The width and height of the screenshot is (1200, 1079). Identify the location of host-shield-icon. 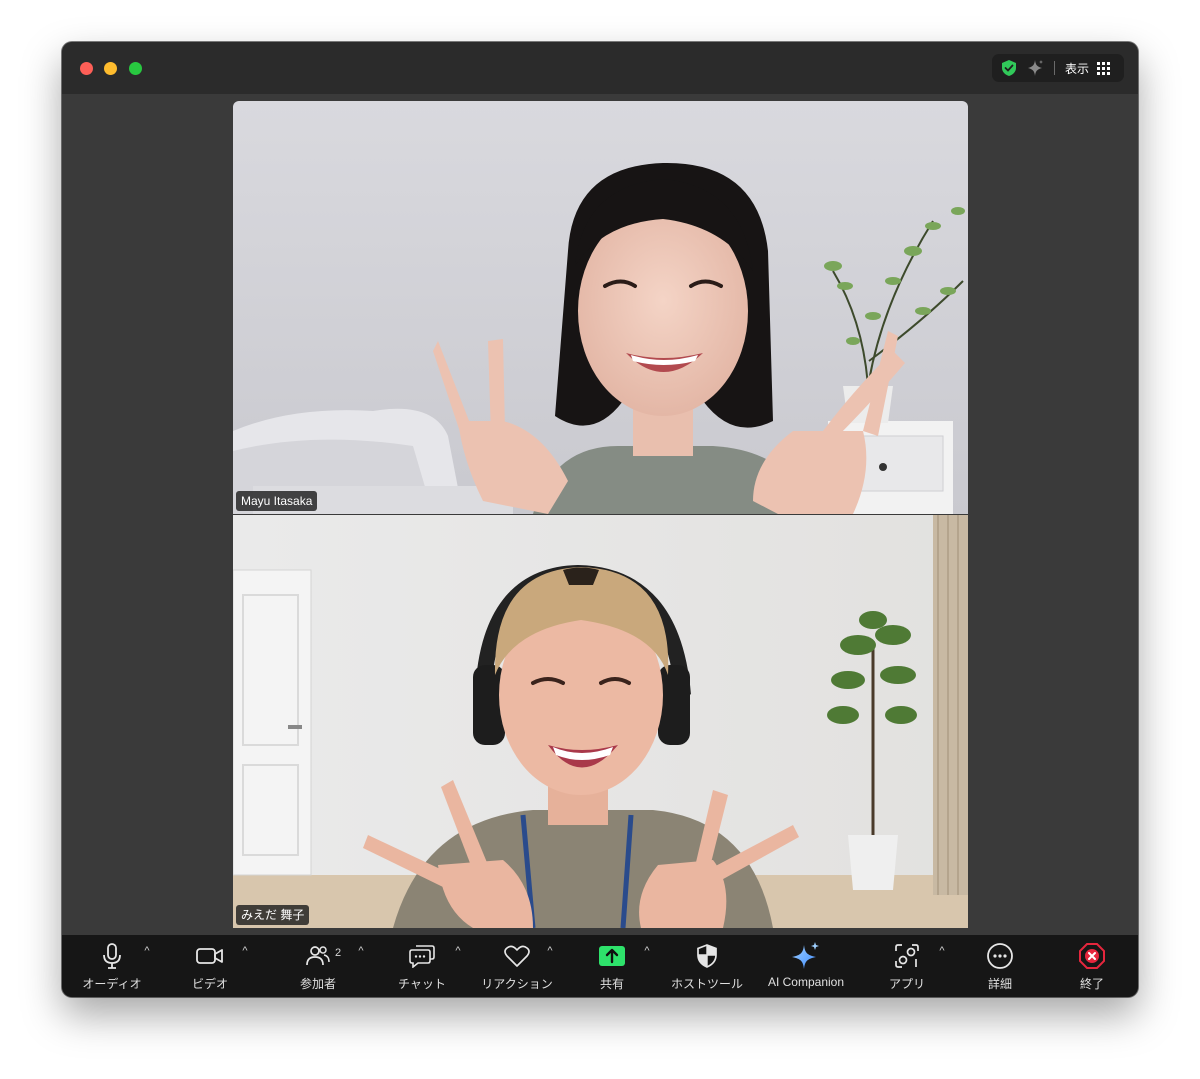
(707, 956).